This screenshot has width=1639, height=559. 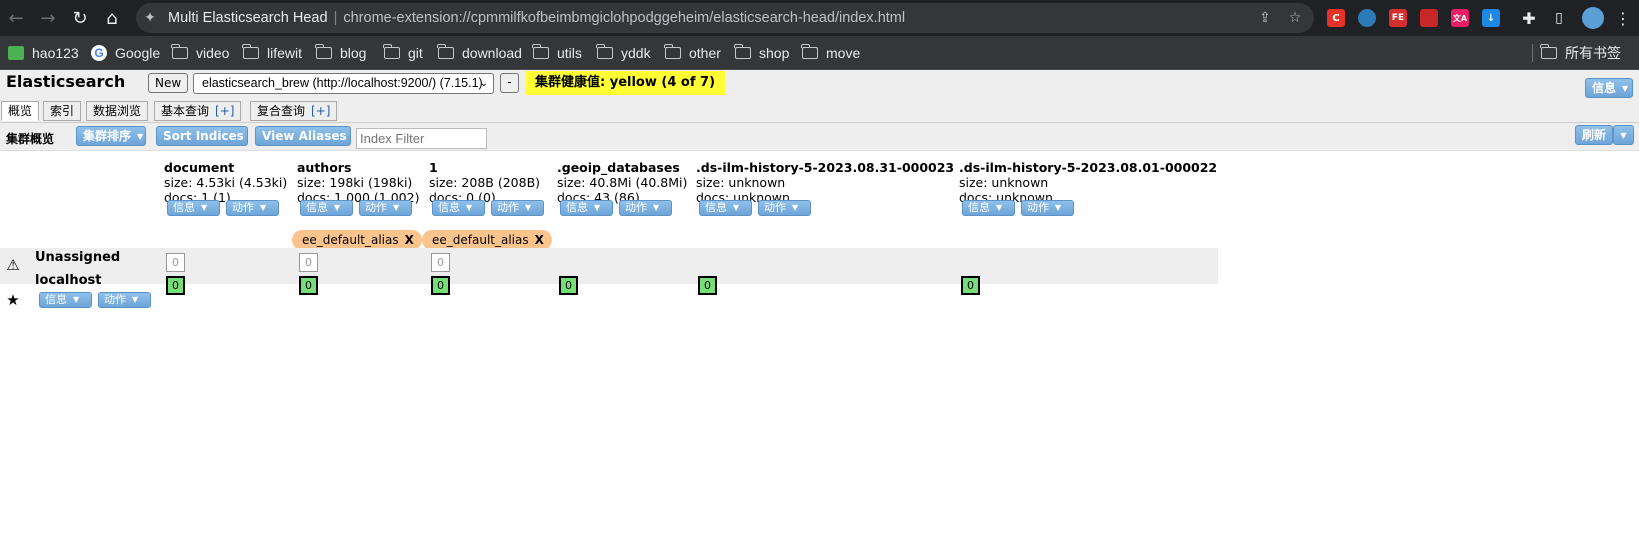 What do you see at coordinates (1593, 18) in the screenshot?
I see `avatar` at bounding box center [1593, 18].